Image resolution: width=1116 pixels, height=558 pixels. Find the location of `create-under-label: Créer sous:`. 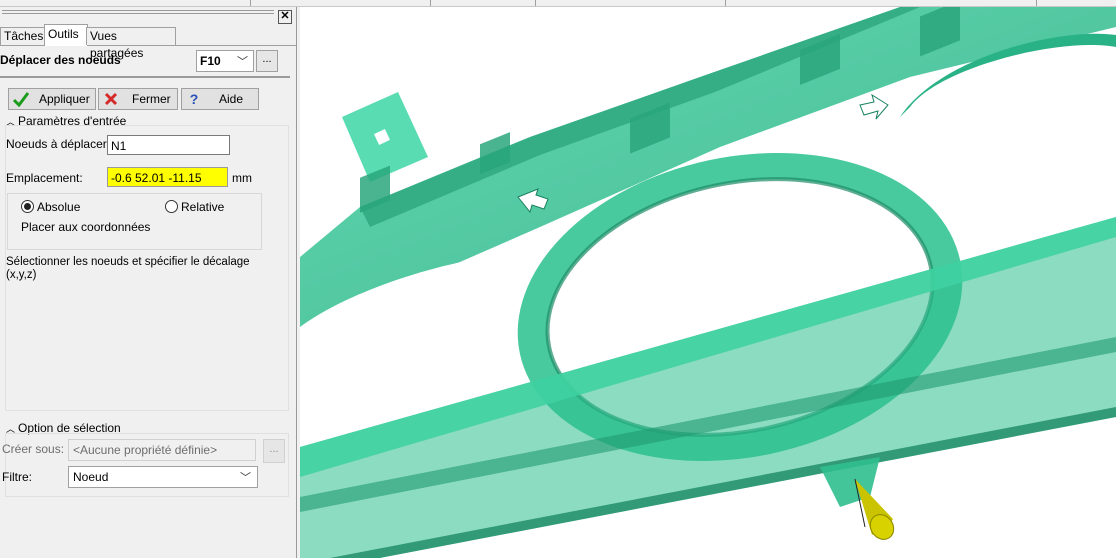

create-under-label: Créer sous: is located at coordinates (33, 449).